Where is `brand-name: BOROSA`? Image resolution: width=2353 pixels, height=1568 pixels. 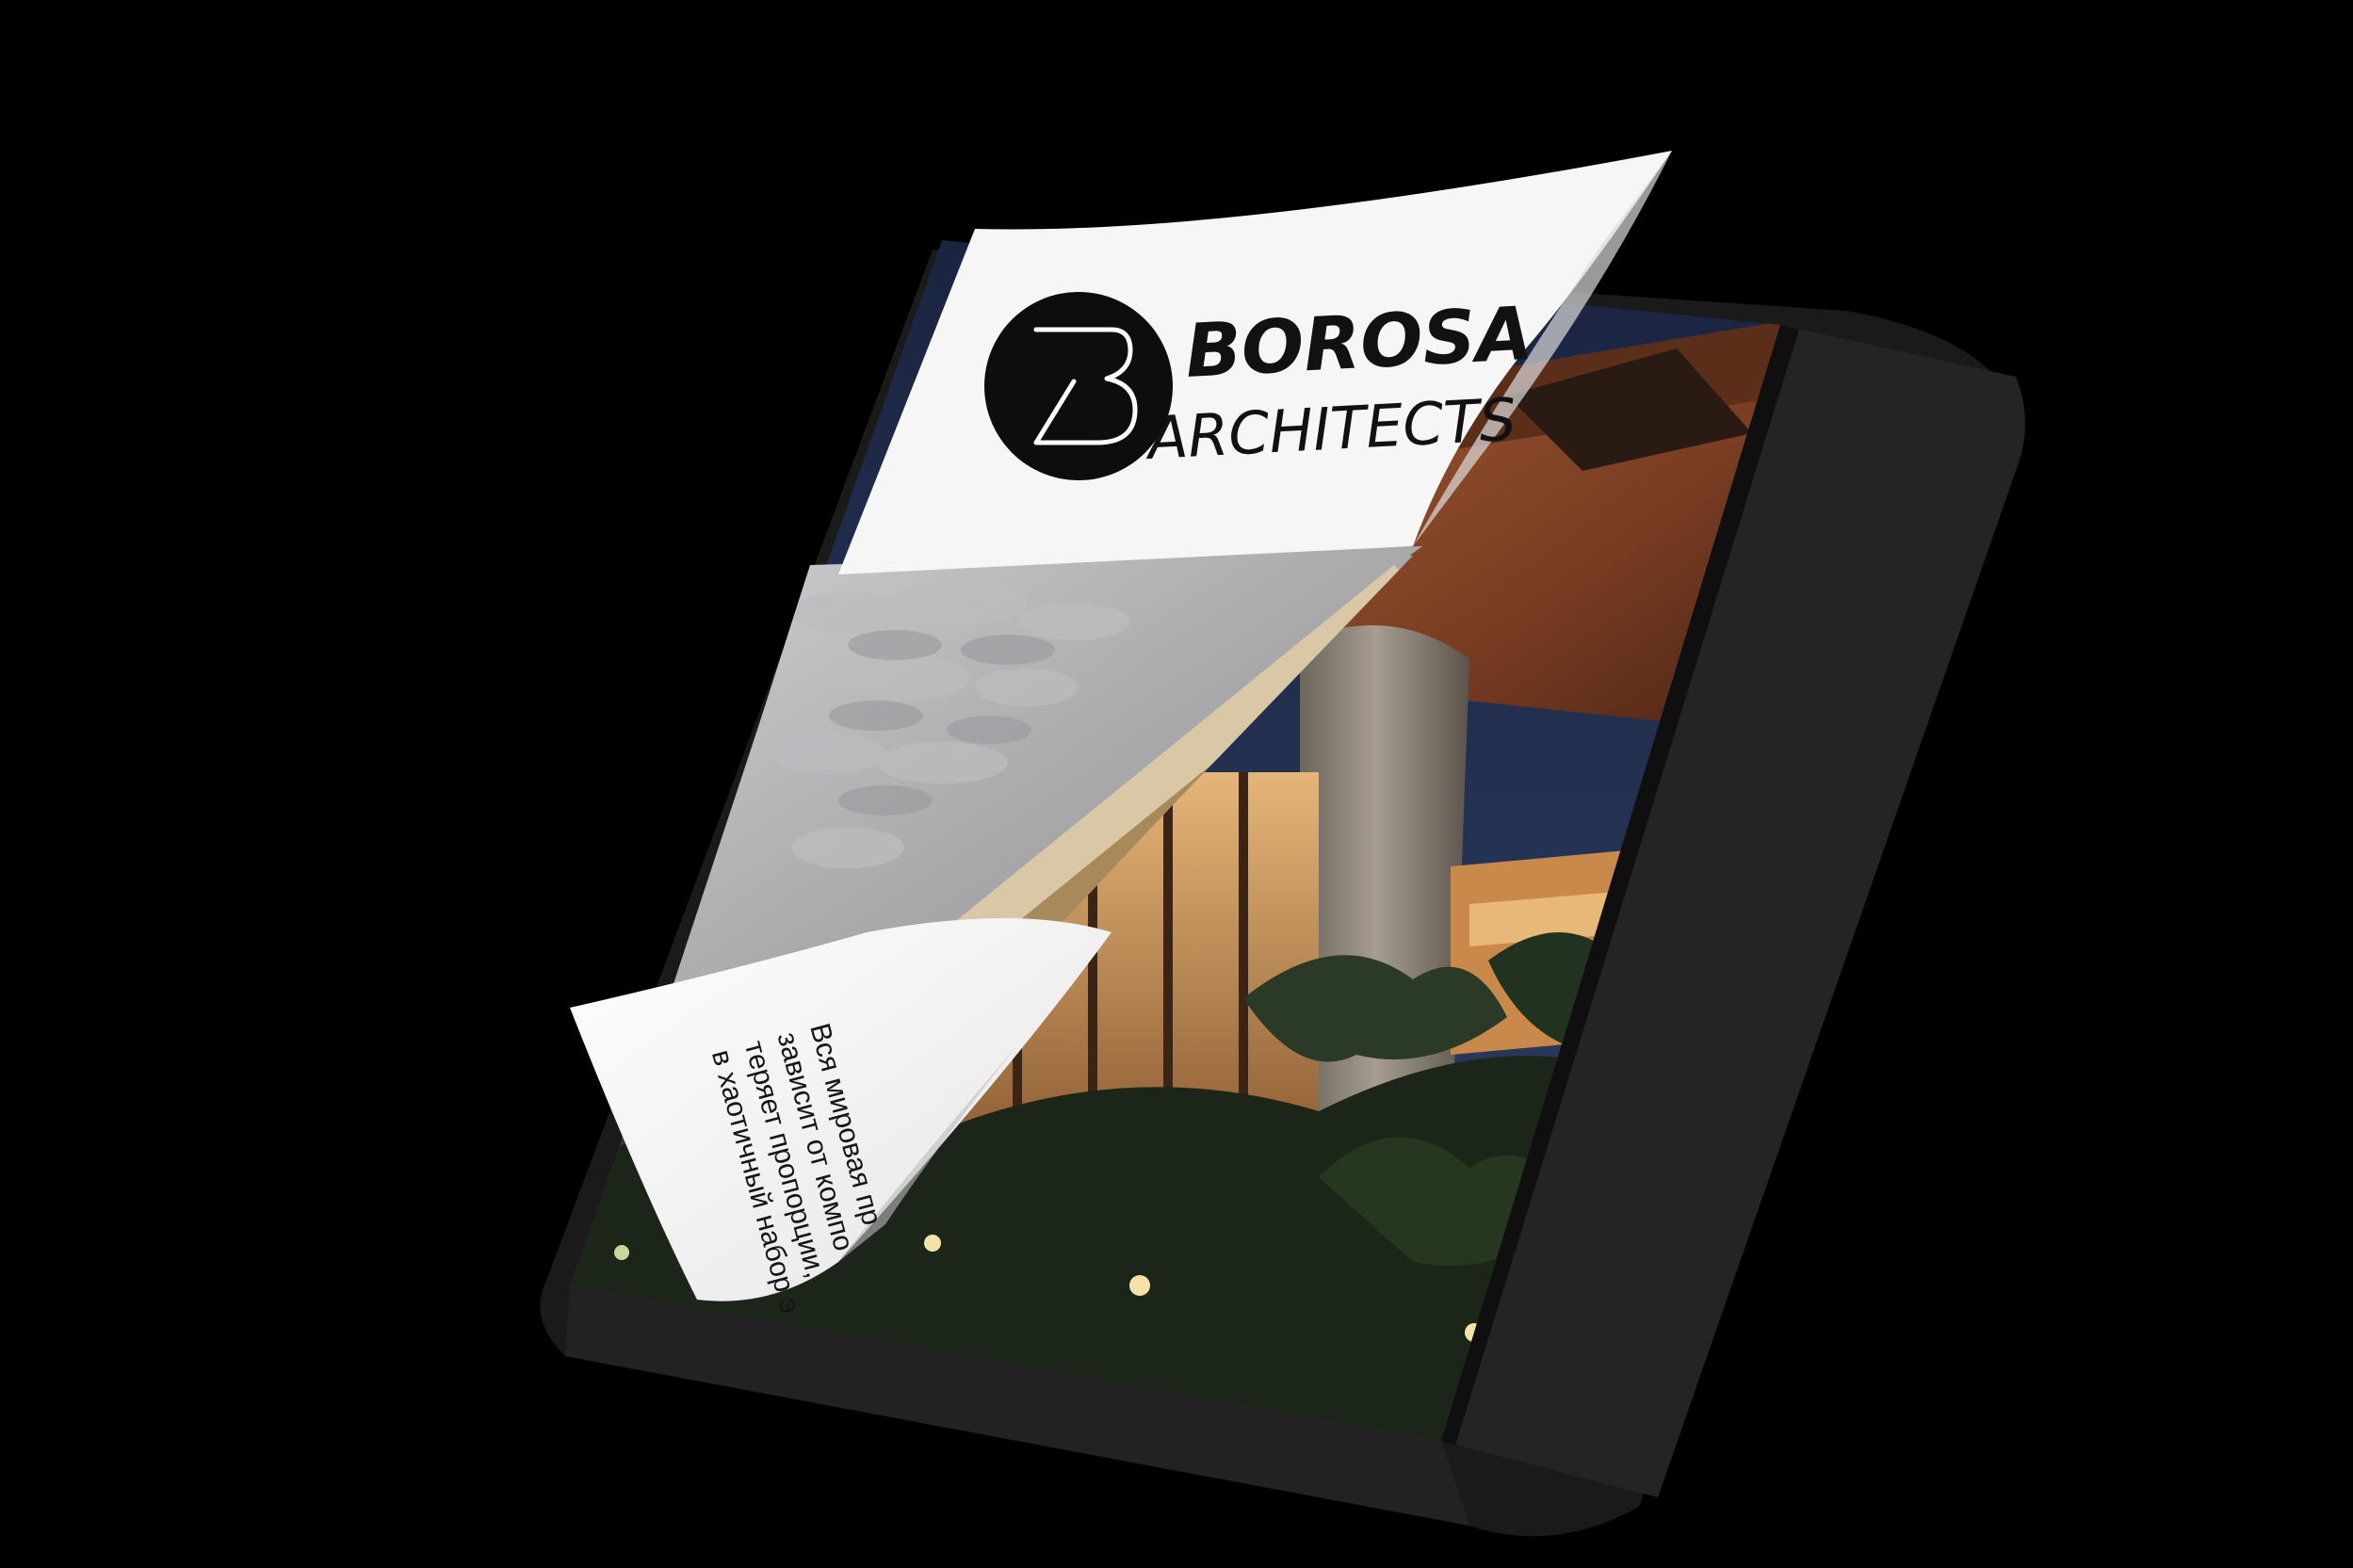 brand-name: BOROSA is located at coordinates (1358, 343).